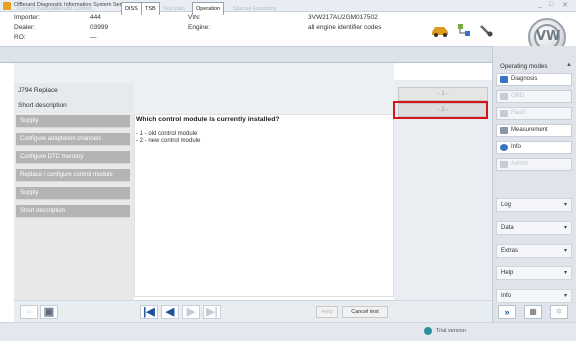 The height and width of the screenshot is (341, 576). Describe the element at coordinates (504, 79) in the screenshot. I see `stethoscope-icon` at that location.